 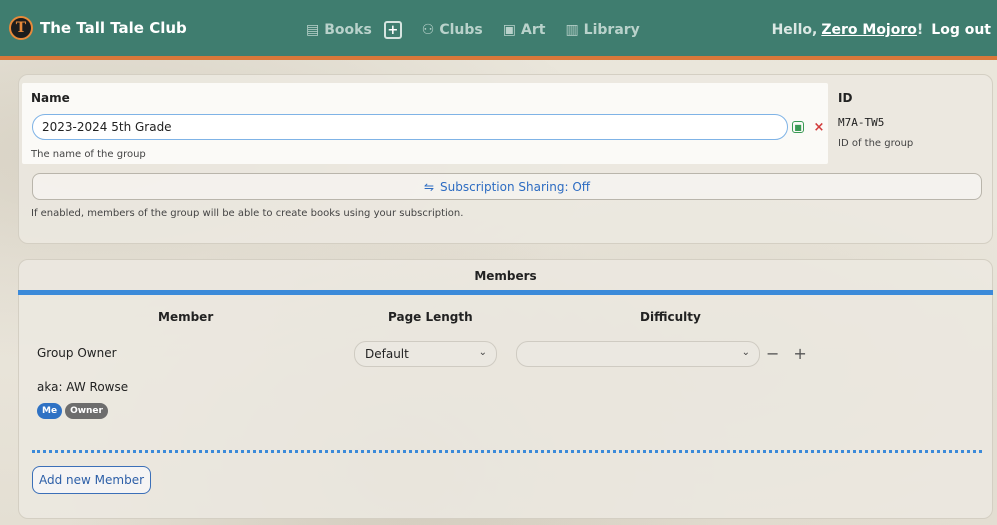 I want to click on name-actions: ■ ×, so click(x=813, y=127).